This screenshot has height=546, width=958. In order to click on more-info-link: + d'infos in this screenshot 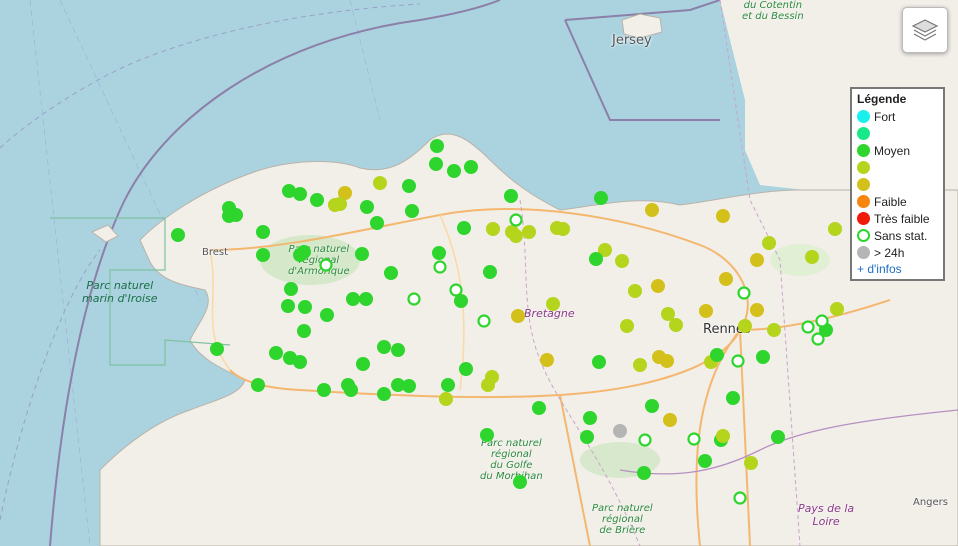, I will do `click(898, 269)`.